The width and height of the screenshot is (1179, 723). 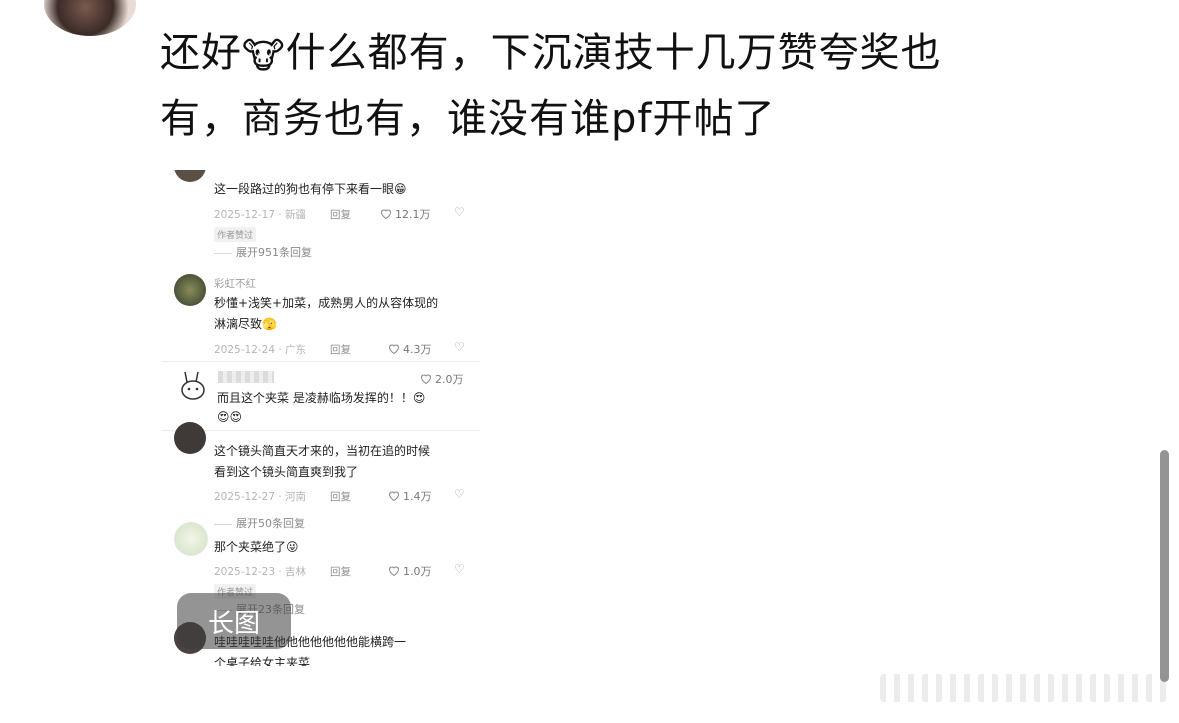 What do you see at coordinates (410, 349) in the screenshot?
I see `like-count: 4.3万` at bounding box center [410, 349].